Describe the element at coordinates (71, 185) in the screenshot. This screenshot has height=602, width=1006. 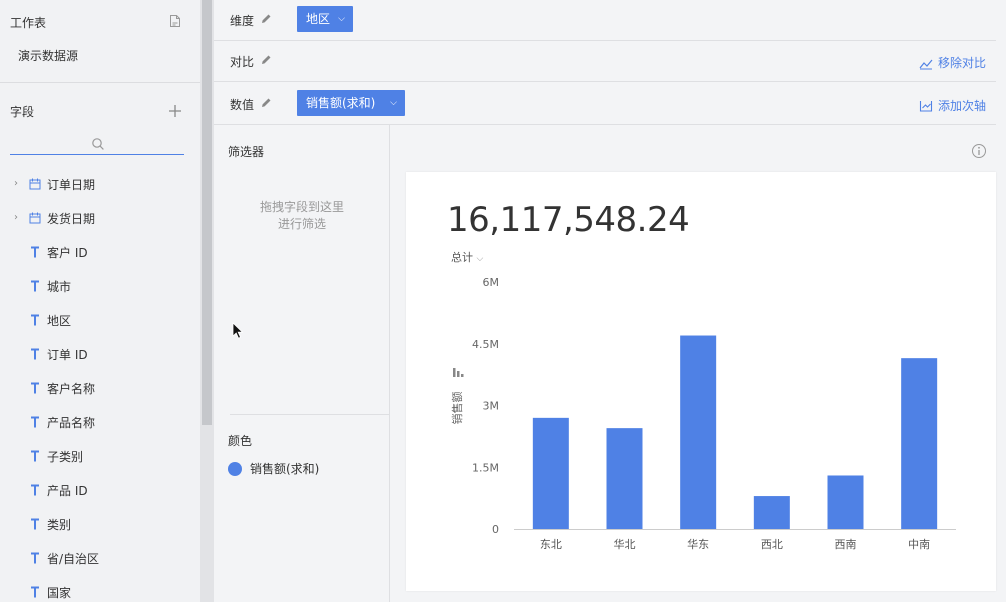
I see `field-name: 订单日期` at that location.